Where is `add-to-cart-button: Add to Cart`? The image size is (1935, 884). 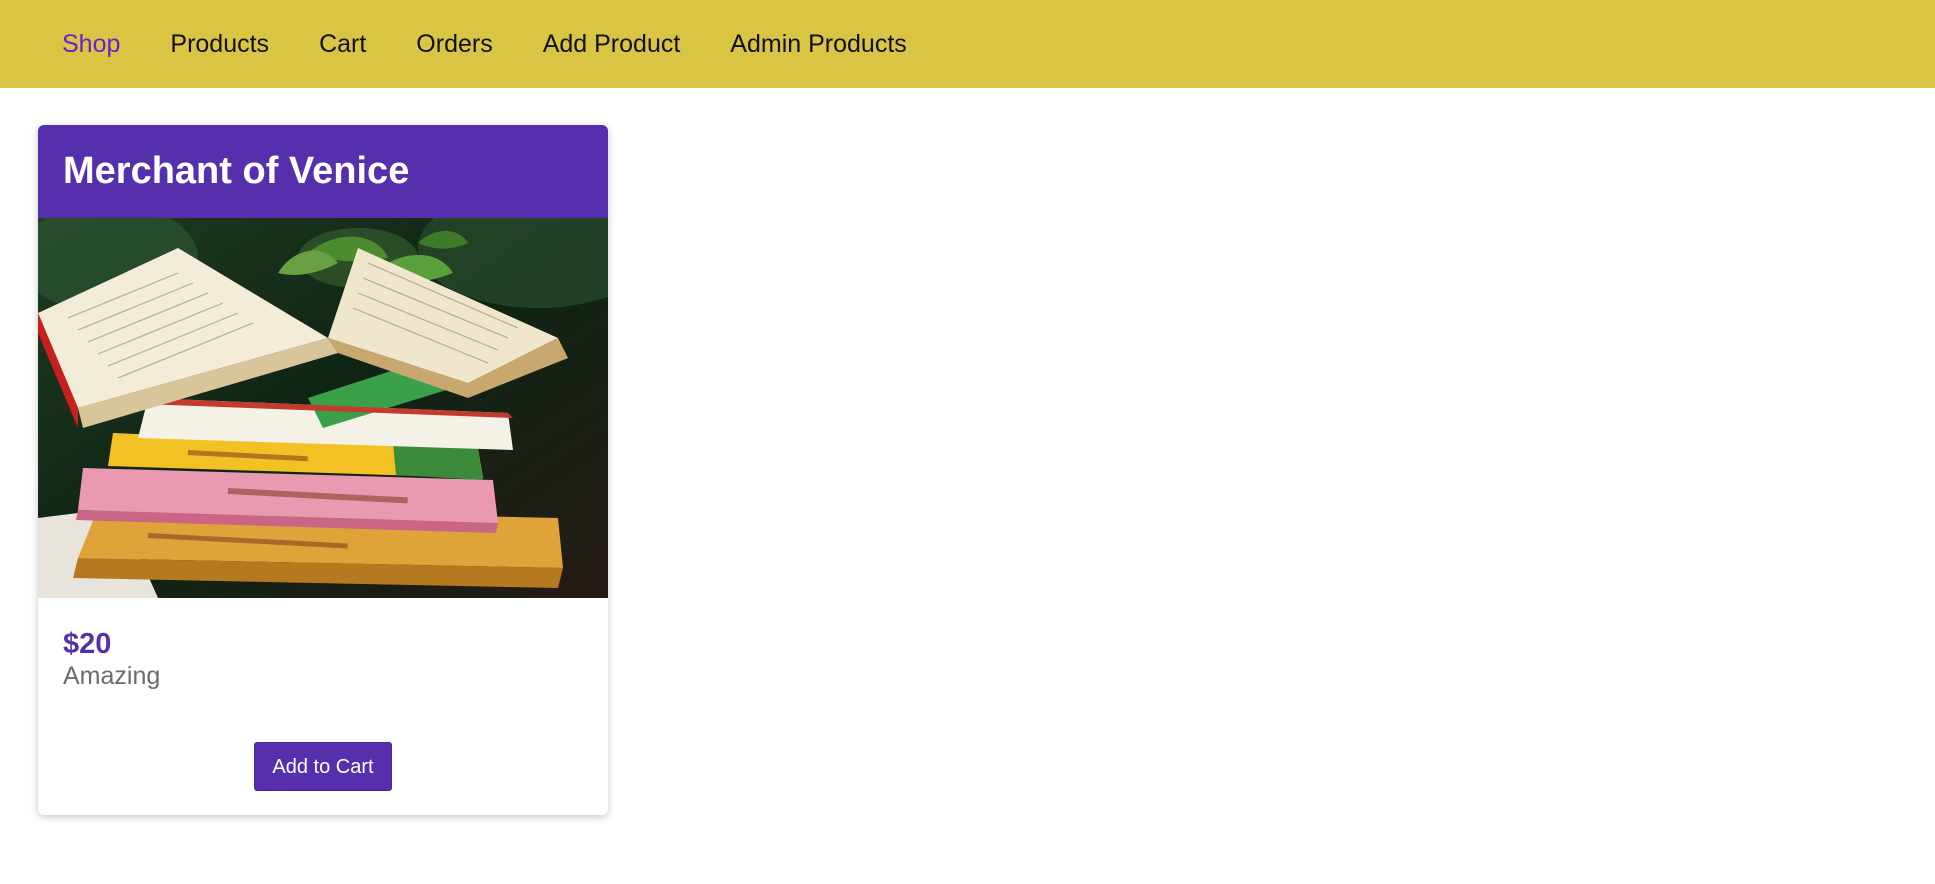 add-to-cart-button: Add to Cart is located at coordinates (323, 766).